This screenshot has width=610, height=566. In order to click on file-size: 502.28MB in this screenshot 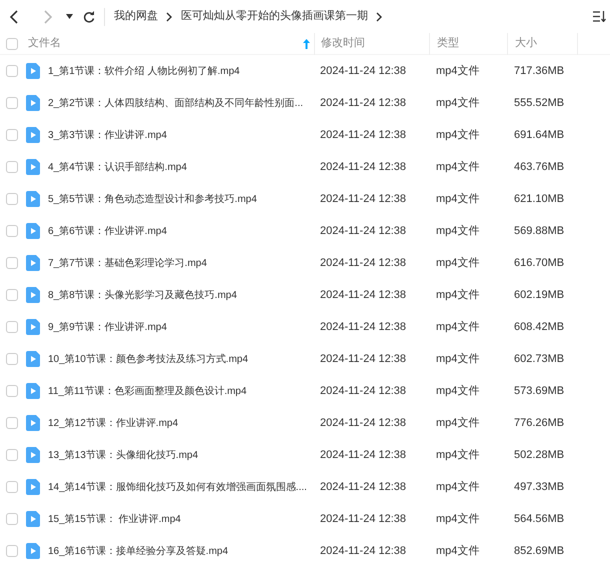, I will do `click(539, 454)`.